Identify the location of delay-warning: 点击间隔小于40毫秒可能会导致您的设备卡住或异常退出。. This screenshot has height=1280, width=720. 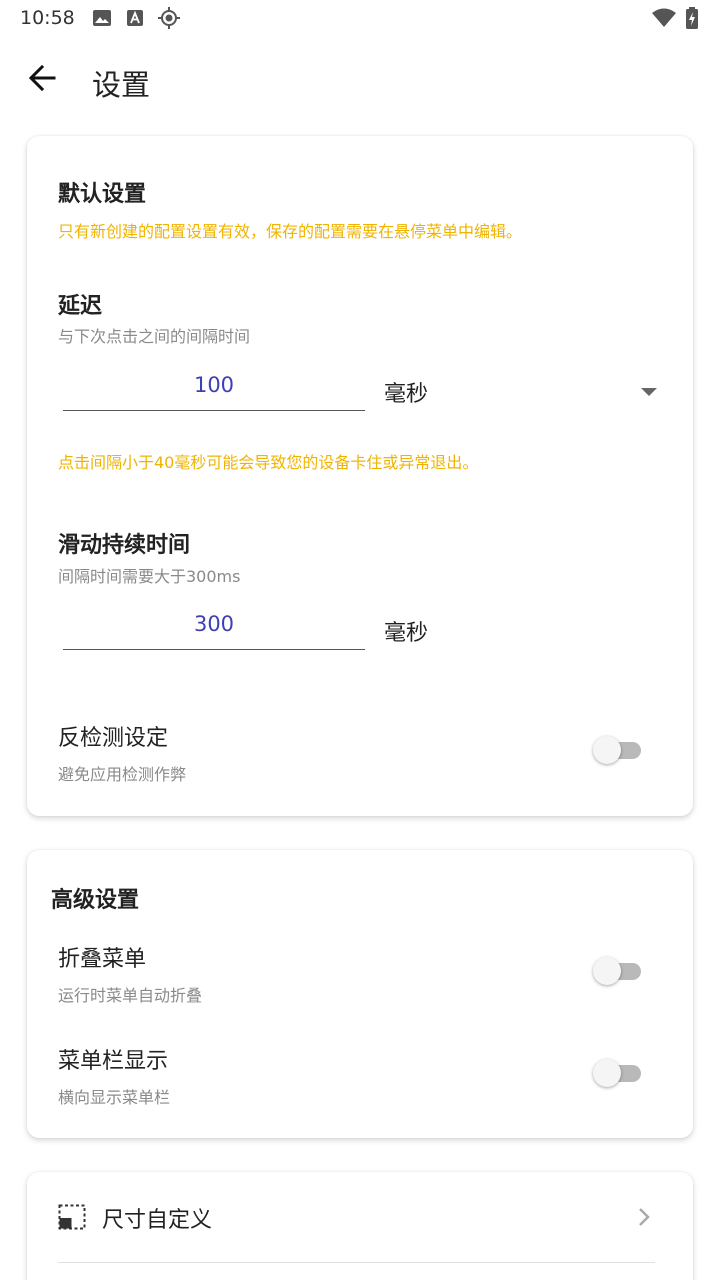
(268, 462).